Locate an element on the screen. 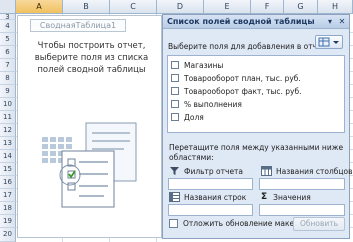 Image resolution: width=353 pixels, height=242 pixels. row-header: 13 is located at coordinates (8, 143).